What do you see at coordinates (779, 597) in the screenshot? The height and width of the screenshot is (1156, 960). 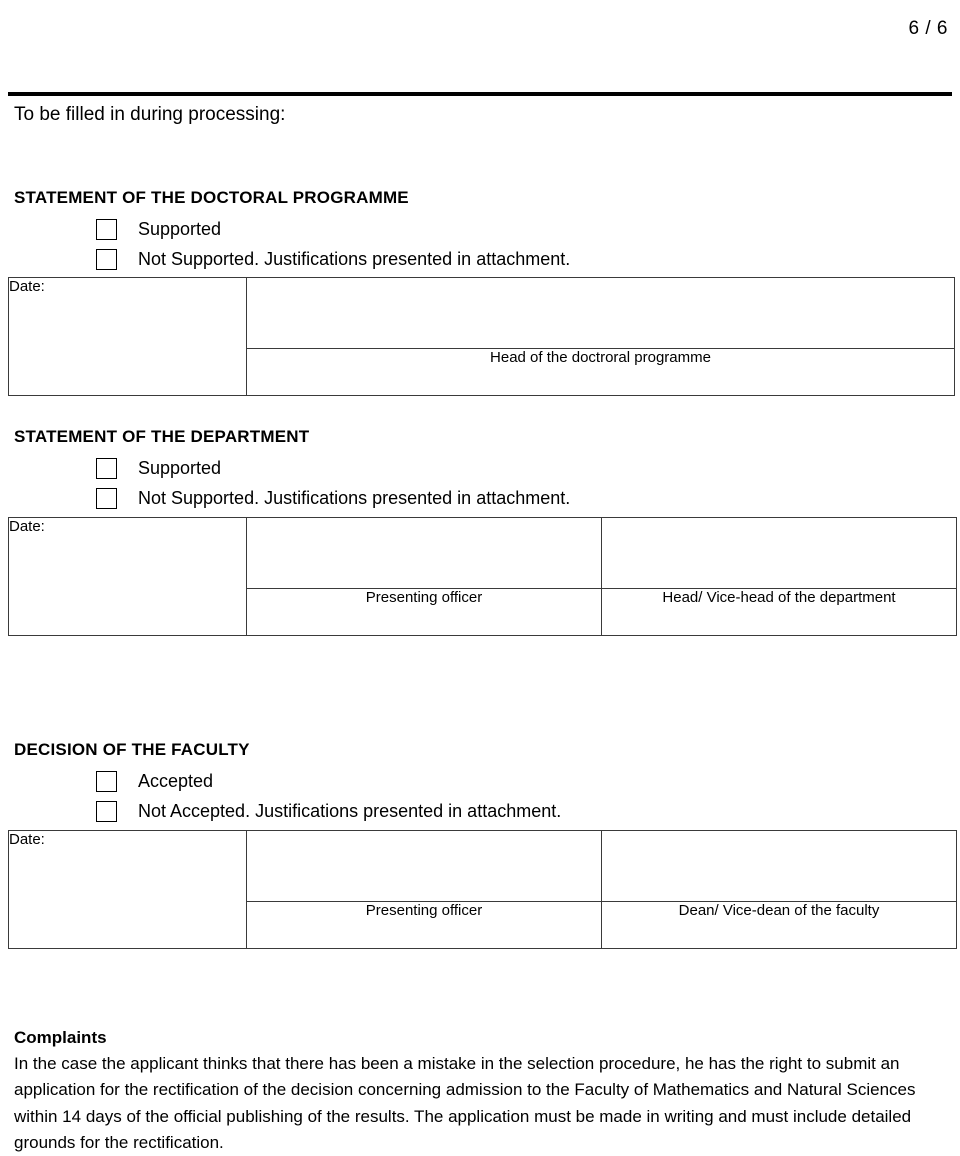 I see `signature-label: Head/ Vice-head of the department` at bounding box center [779, 597].